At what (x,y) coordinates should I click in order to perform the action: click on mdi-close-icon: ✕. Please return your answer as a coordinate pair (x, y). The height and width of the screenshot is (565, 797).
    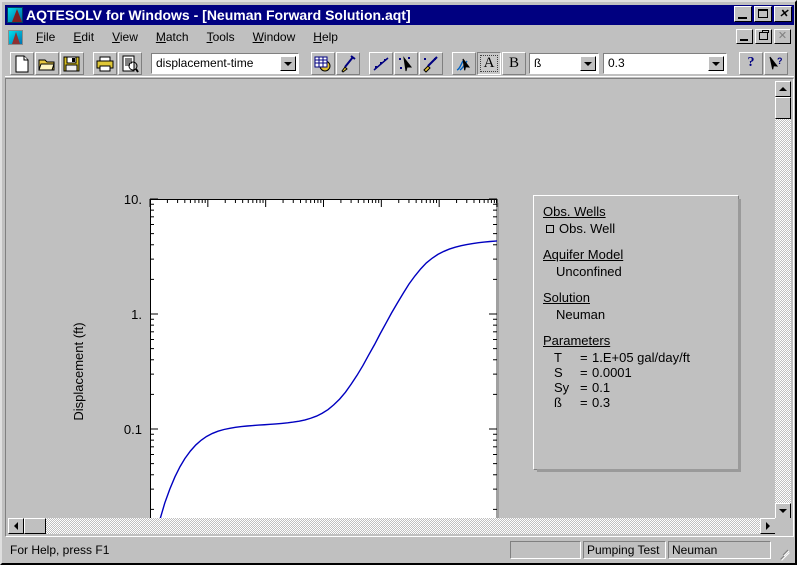
    Looking at the image, I should click on (782, 36).